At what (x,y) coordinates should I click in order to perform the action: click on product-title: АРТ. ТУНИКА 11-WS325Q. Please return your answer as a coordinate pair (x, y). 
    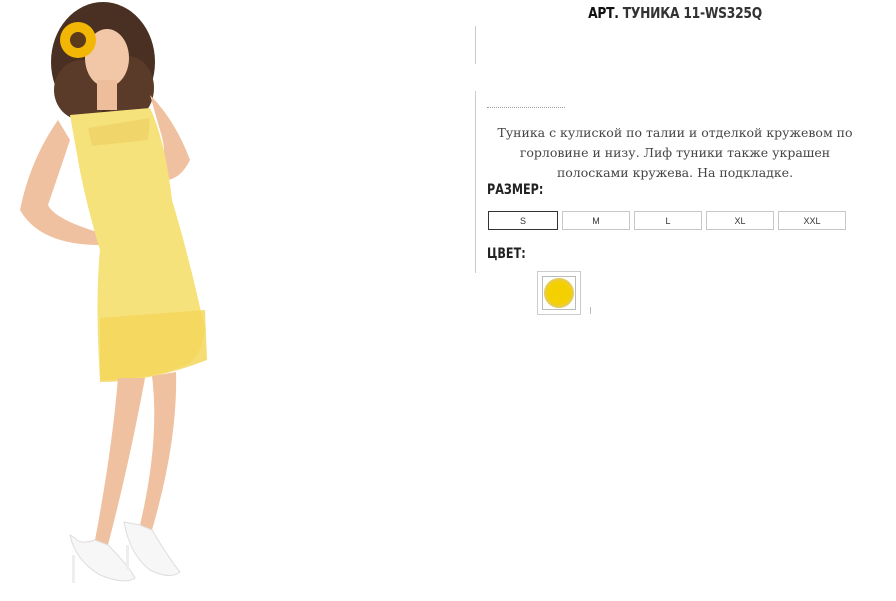
    Looking at the image, I should click on (675, 13).